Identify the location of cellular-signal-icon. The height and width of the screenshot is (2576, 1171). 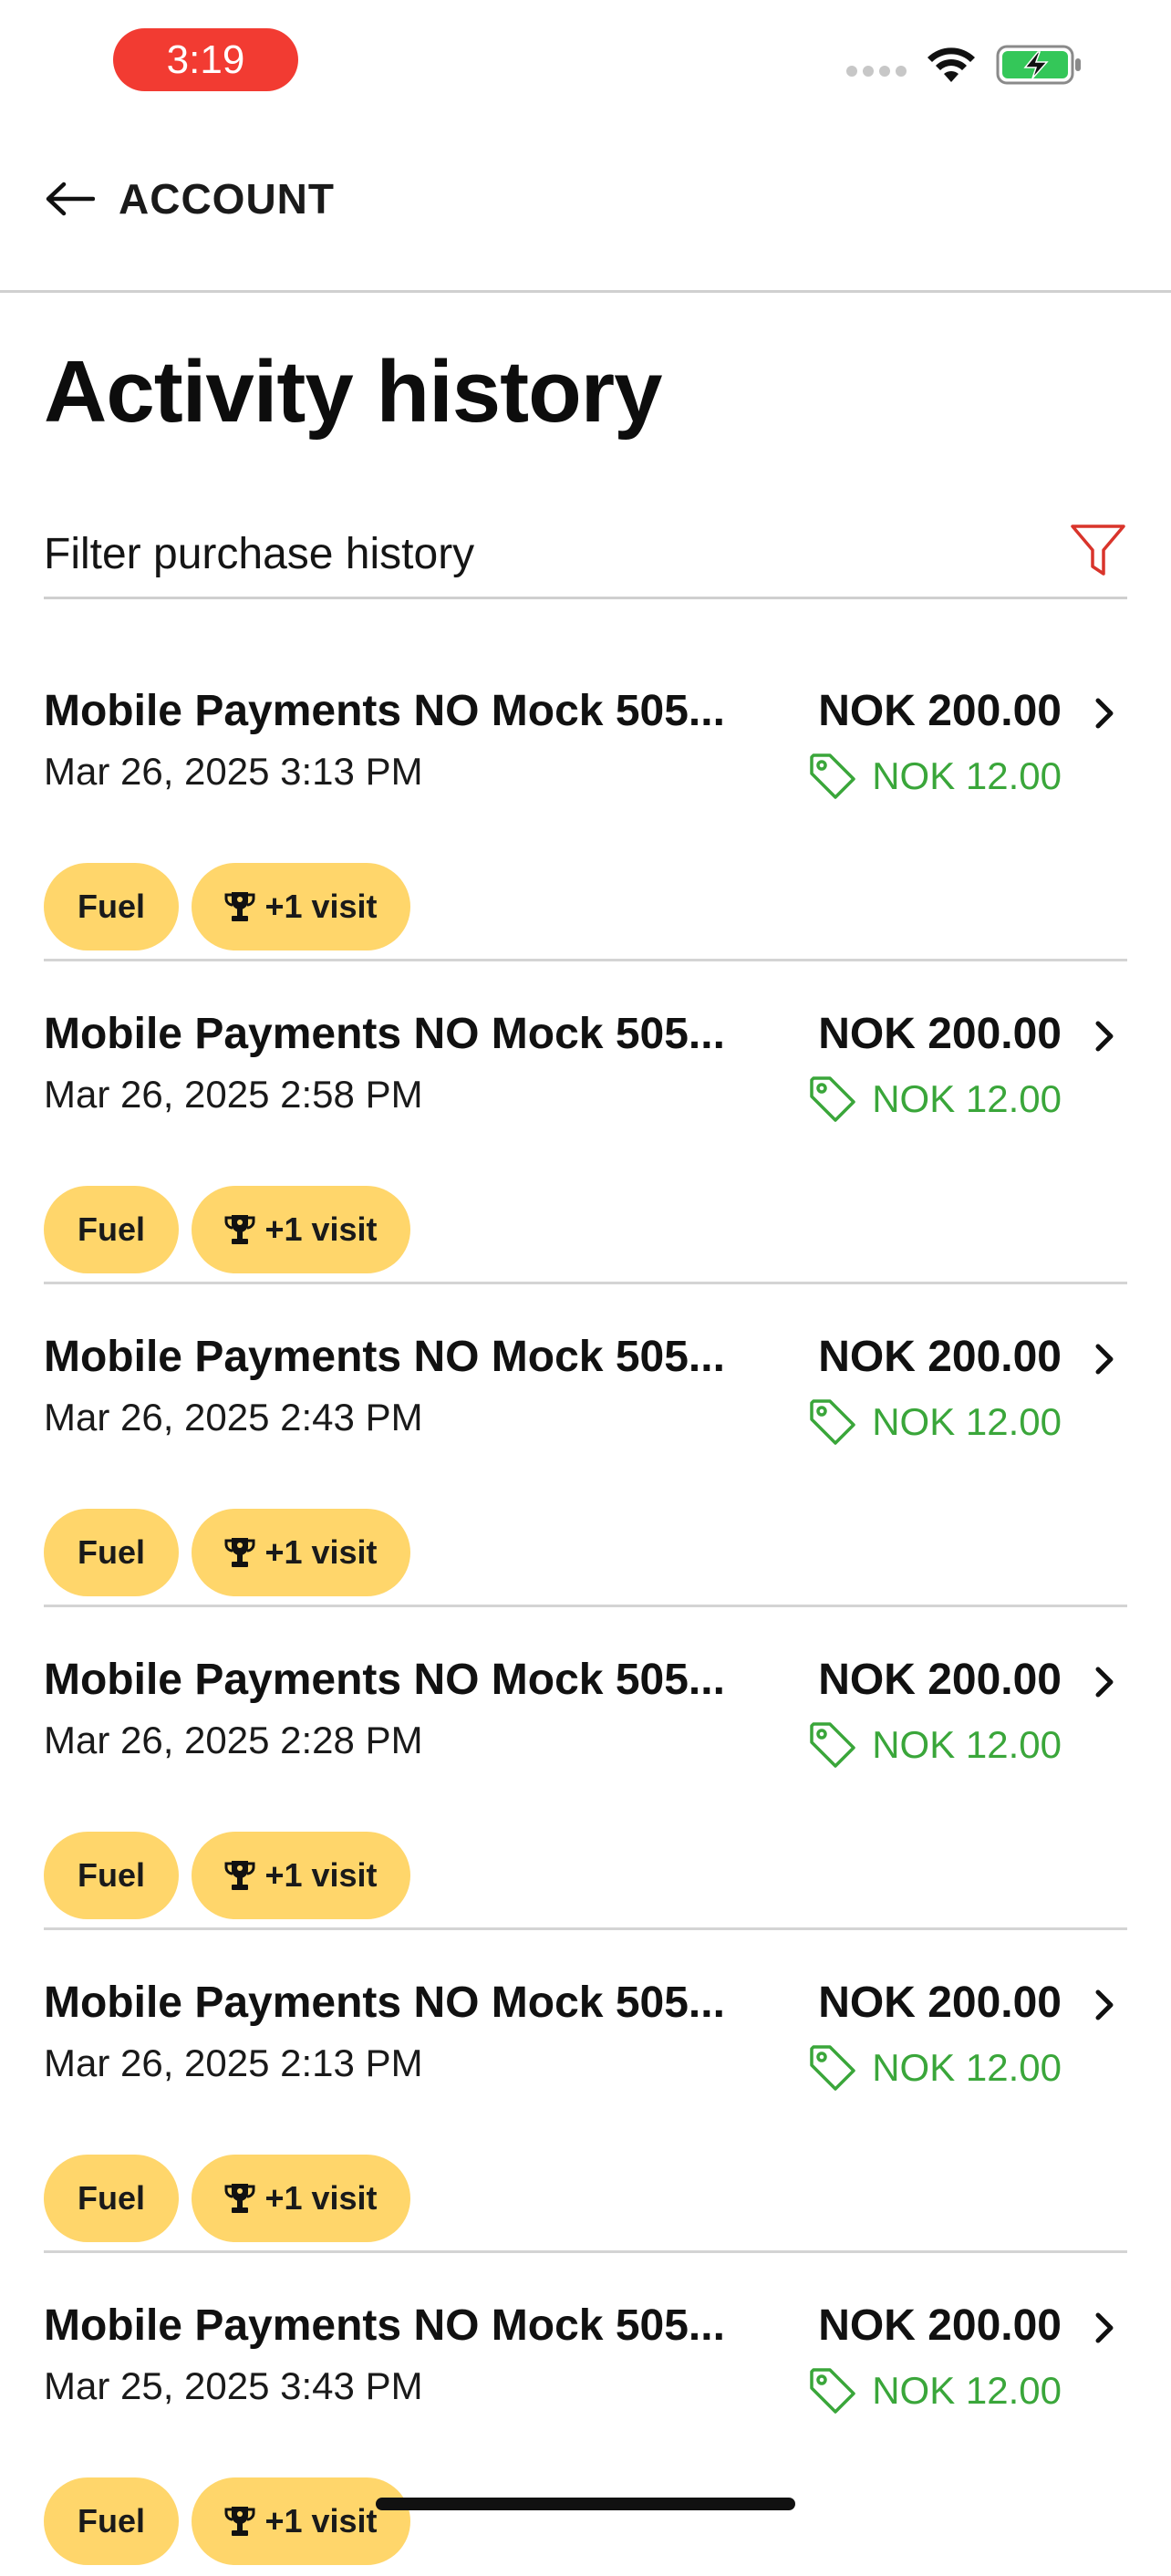
(876, 71).